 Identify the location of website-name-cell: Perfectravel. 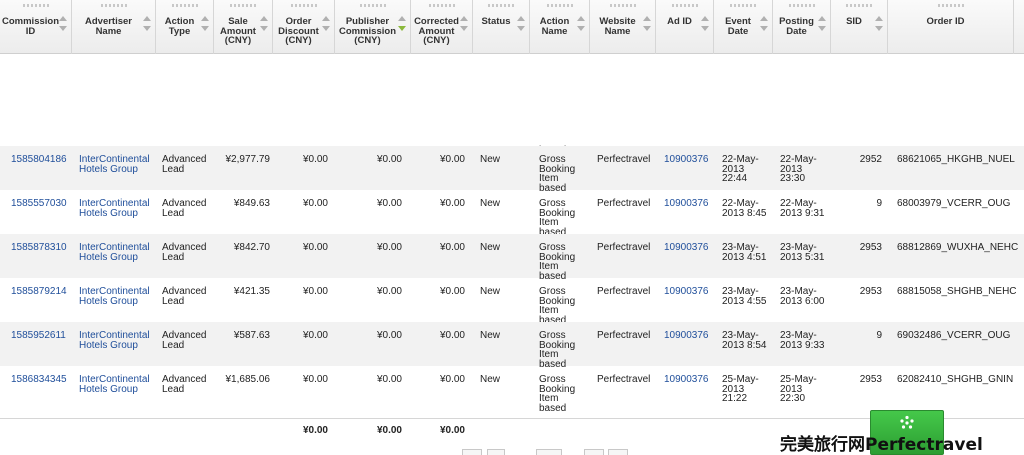
(624, 291).